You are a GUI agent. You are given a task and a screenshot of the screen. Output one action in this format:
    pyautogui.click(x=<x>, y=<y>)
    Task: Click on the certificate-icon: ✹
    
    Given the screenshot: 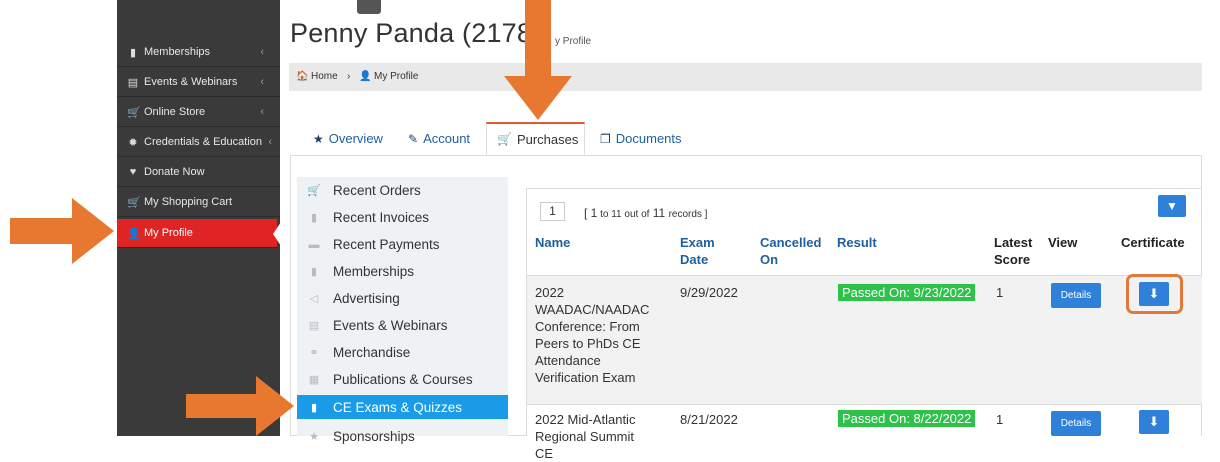 What is the action you would take?
    pyautogui.click(x=133, y=142)
    